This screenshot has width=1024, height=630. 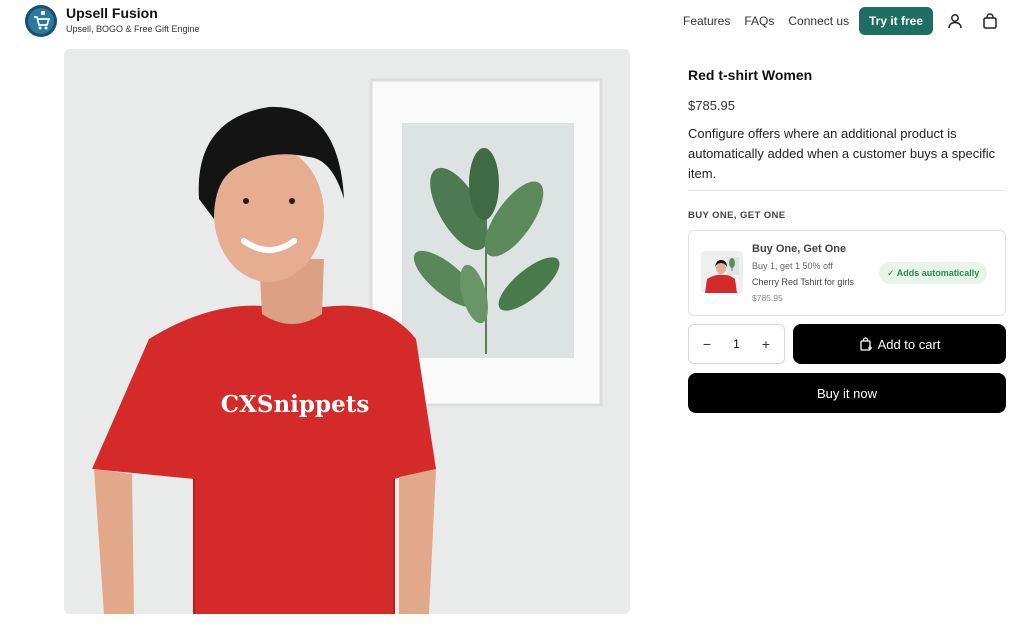 I want to click on bag-icon, so click(x=990, y=21).